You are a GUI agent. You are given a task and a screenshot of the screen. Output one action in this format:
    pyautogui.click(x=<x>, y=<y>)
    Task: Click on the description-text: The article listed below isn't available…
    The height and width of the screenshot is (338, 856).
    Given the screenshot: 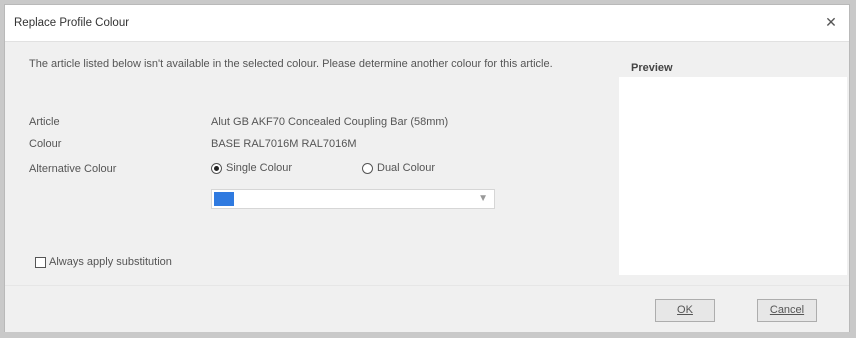 What is the action you would take?
    pyautogui.click(x=291, y=64)
    